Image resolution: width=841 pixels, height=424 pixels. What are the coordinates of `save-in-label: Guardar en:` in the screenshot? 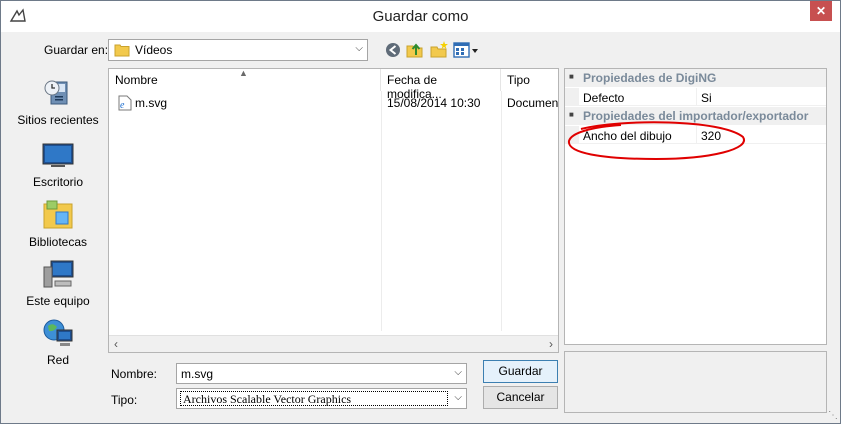 It's located at (76, 50).